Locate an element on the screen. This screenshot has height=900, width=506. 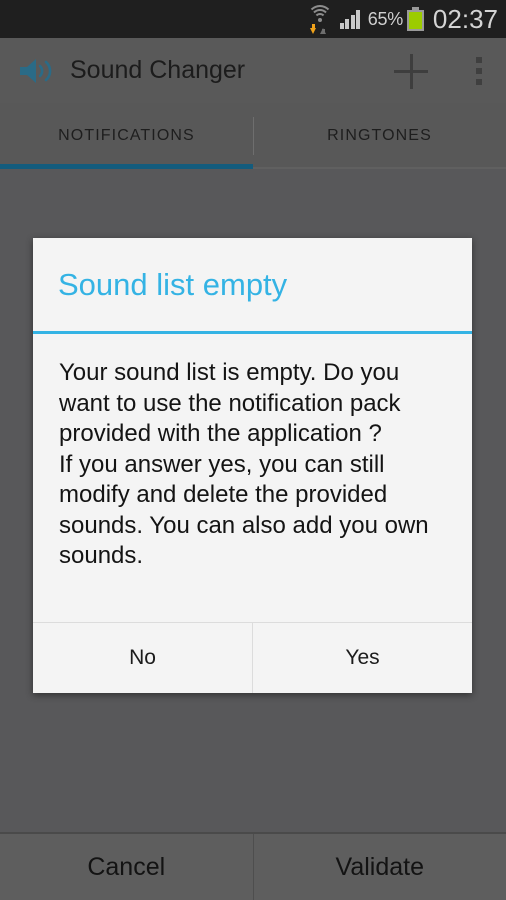
battery-body is located at coordinates (415, 20).